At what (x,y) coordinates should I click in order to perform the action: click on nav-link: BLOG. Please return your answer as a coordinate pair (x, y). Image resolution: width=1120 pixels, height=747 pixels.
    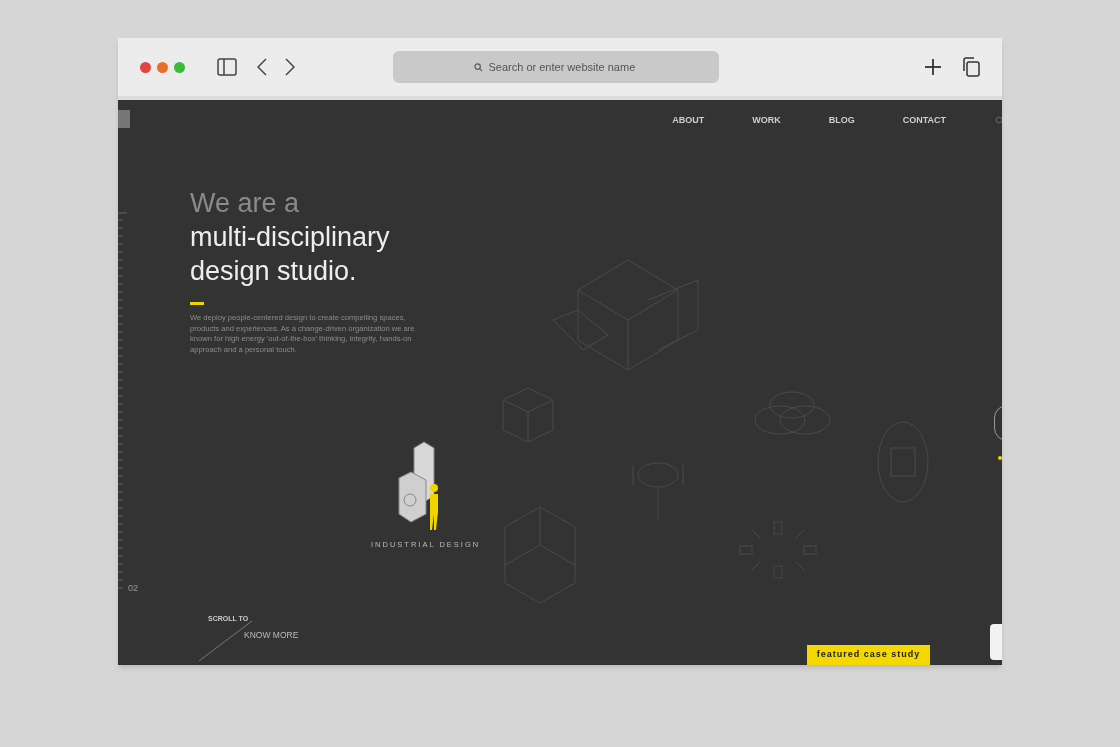
    Looking at the image, I should click on (841, 121).